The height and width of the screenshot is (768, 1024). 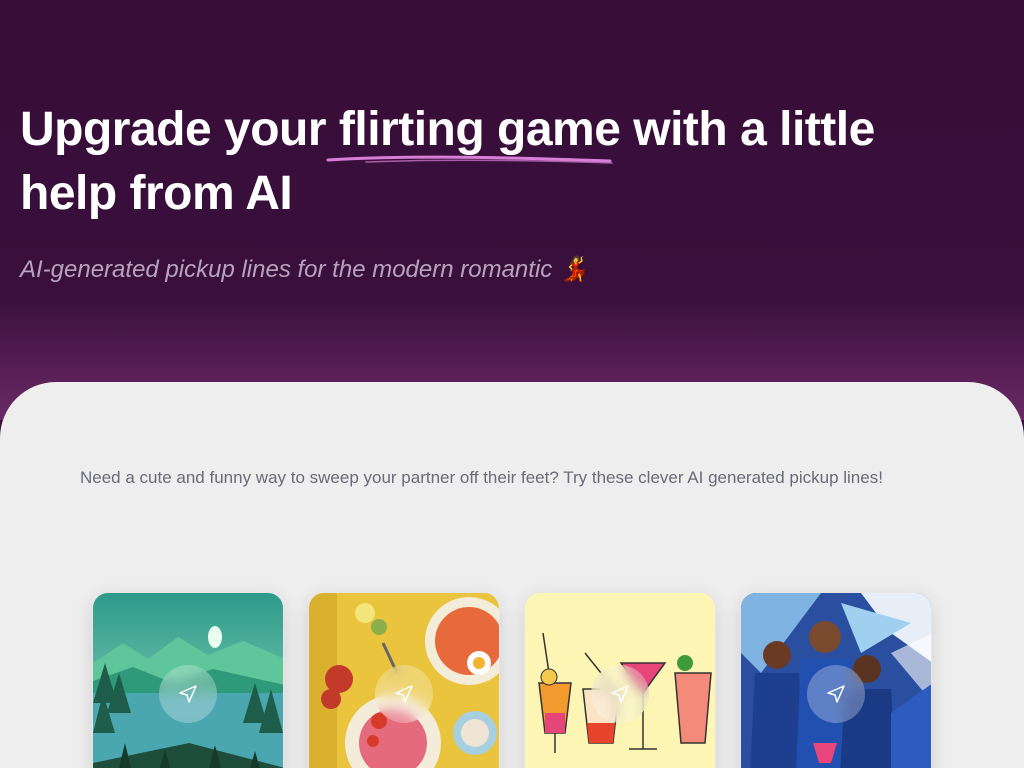 What do you see at coordinates (479, 129) in the screenshot?
I see `title-highlight: flirting game` at bounding box center [479, 129].